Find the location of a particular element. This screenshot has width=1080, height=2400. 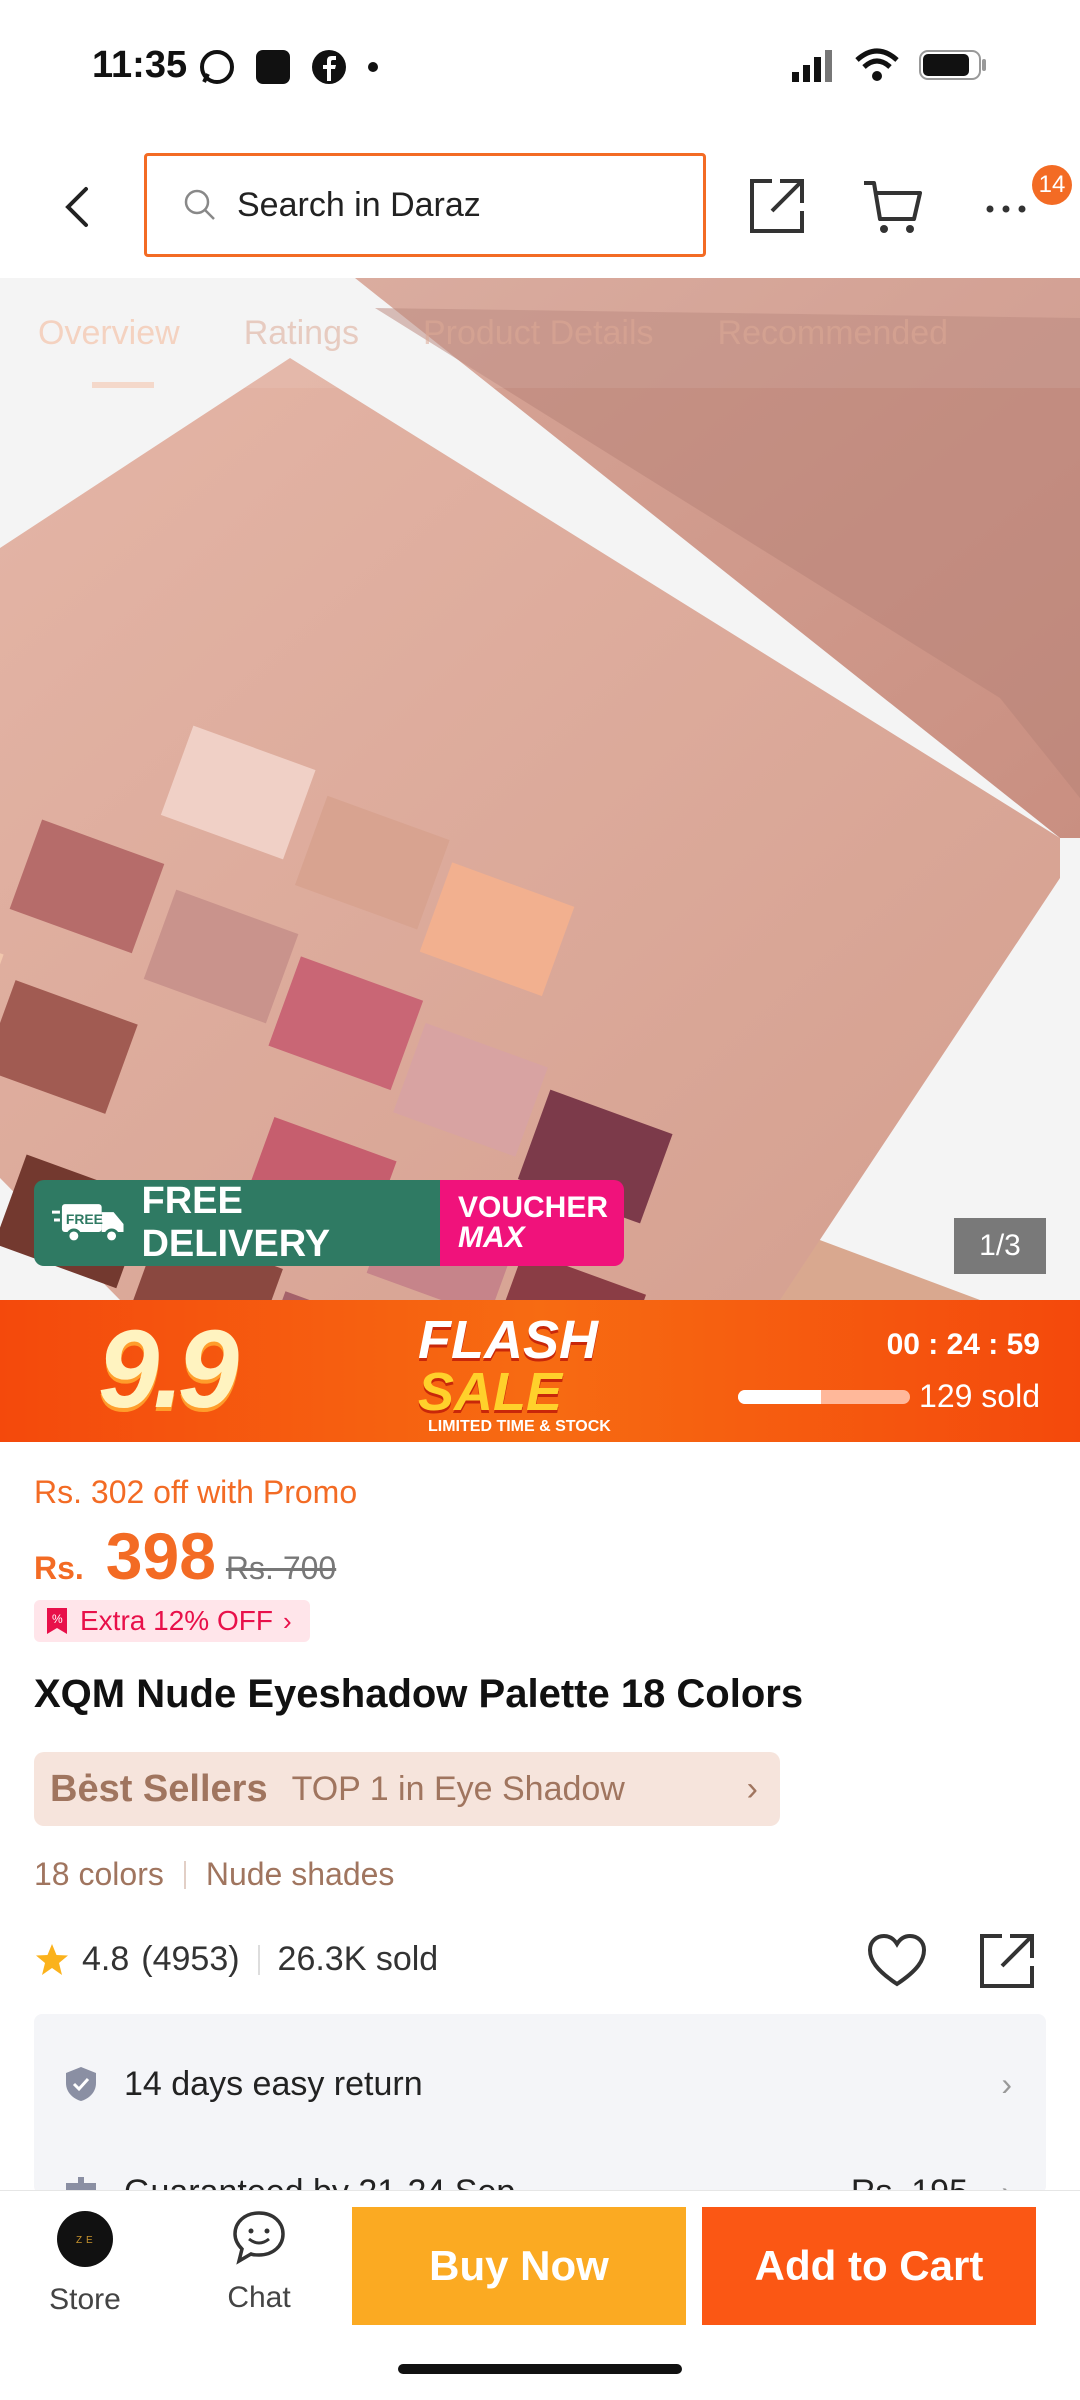

current-price: 398 is located at coordinates (160, 1556).